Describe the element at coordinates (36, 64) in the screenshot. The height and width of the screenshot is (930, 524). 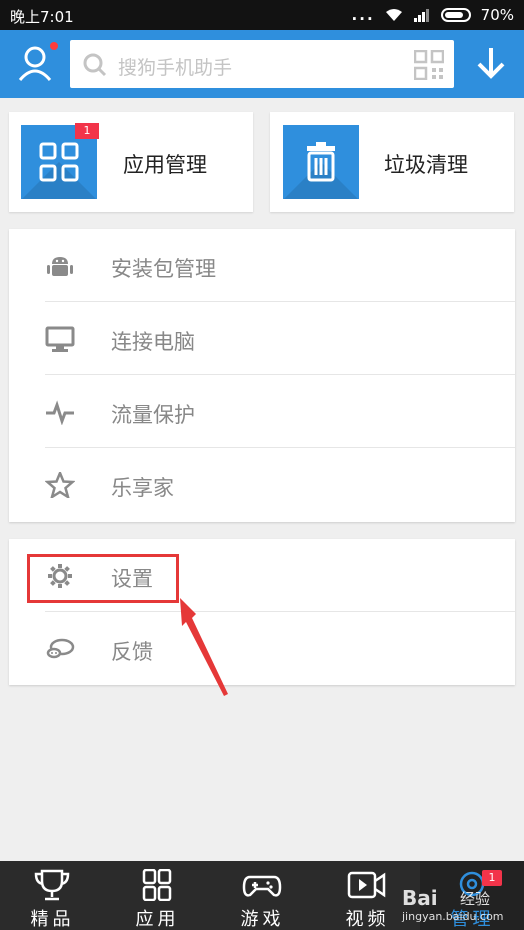
I see `user-avatar-button` at that location.